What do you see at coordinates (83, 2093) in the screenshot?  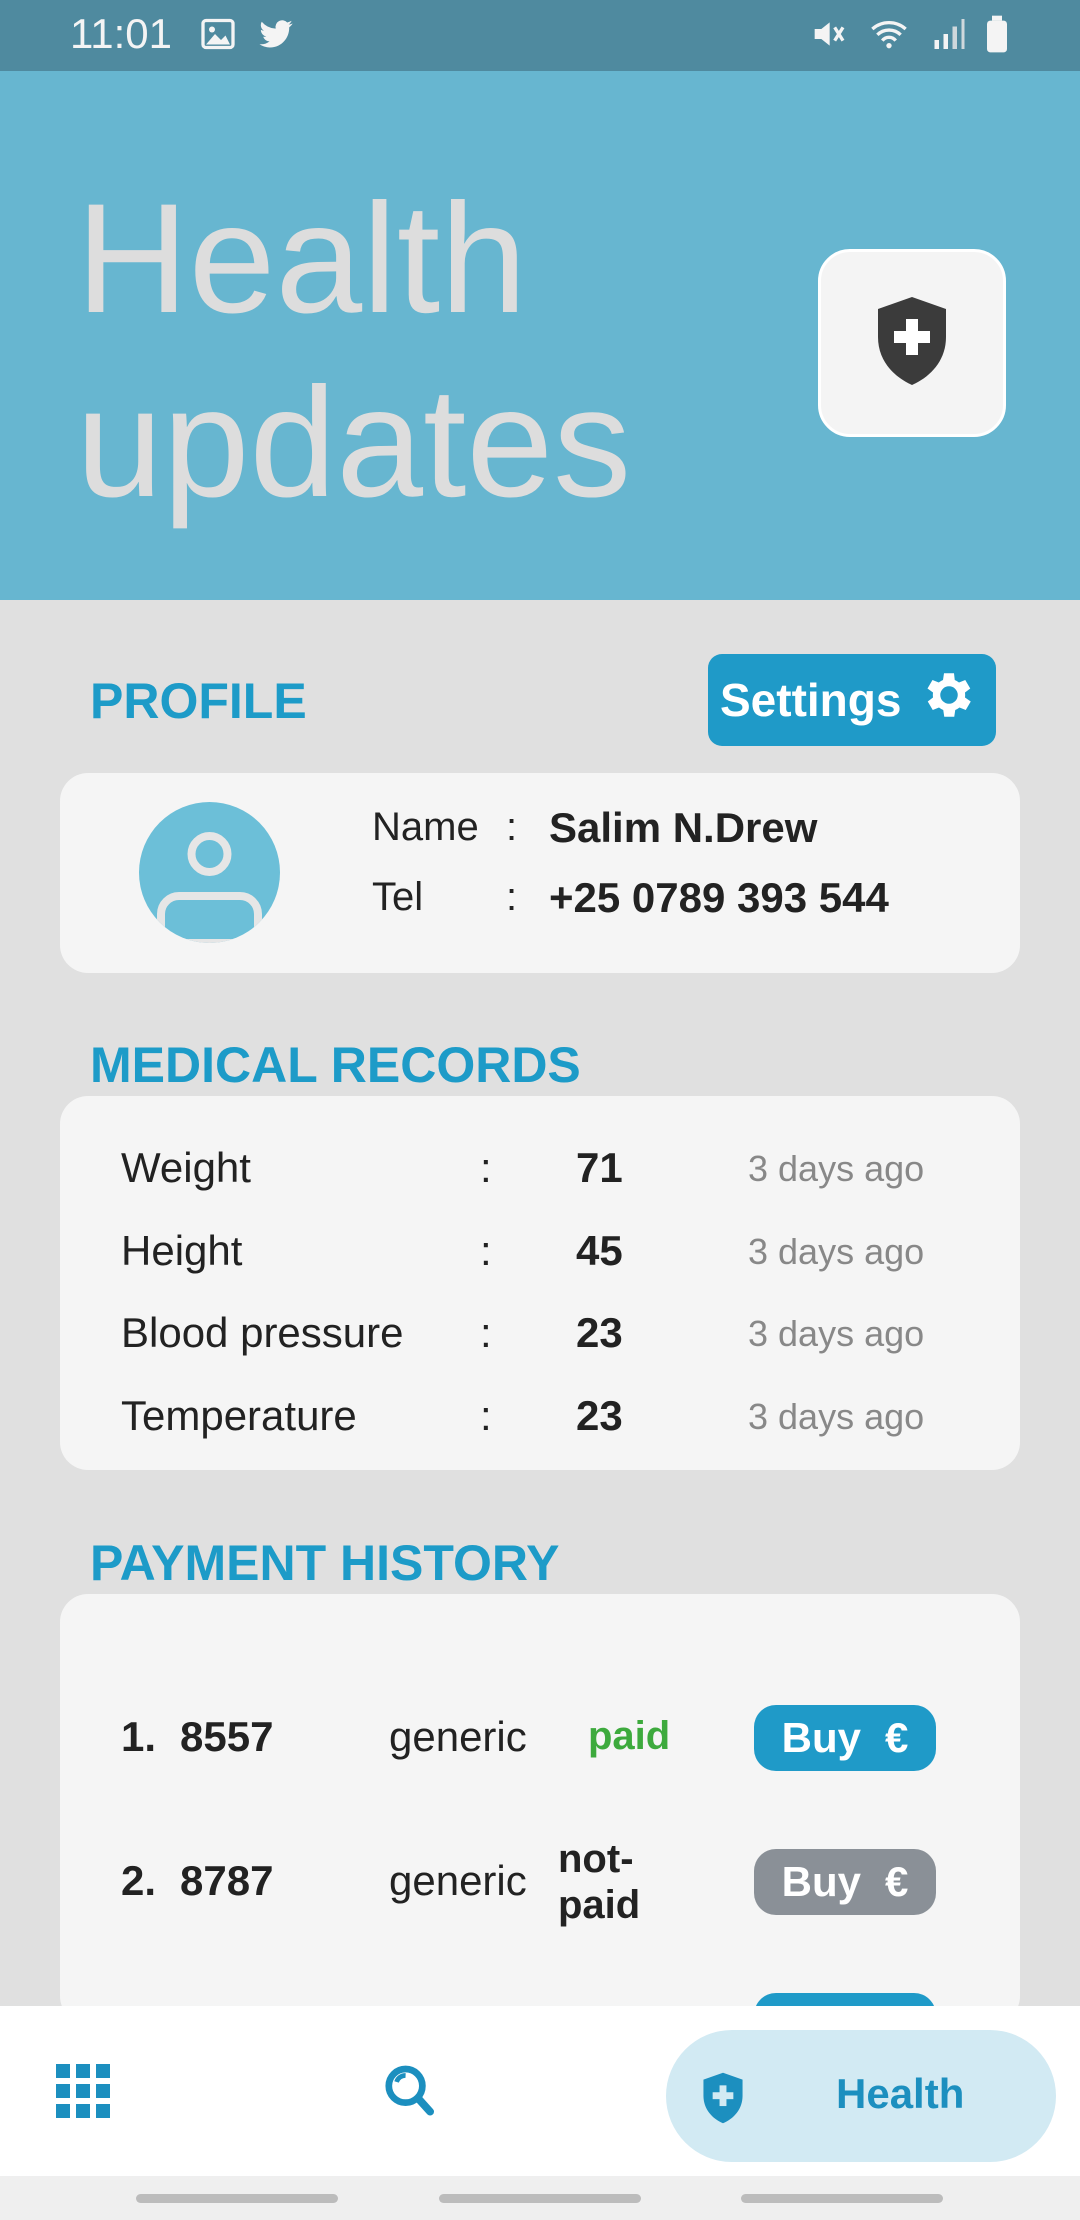 I see `grid-icon` at bounding box center [83, 2093].